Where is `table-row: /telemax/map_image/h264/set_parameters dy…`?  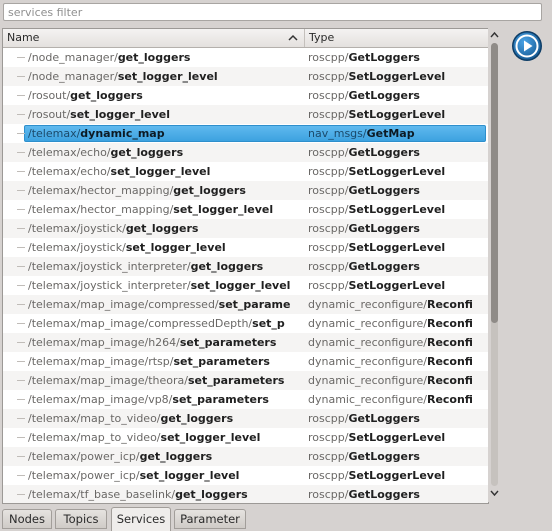
table-row: /telemax/map_image/h264/set_parameters dy… is located at coordinates (245, 342).